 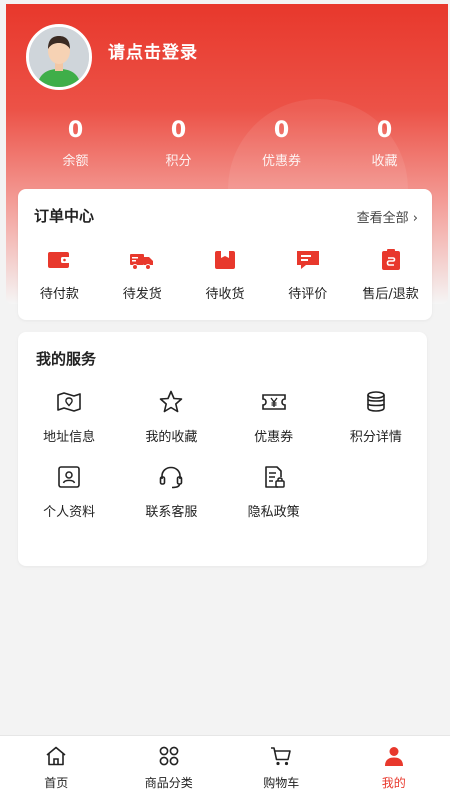 What do you see at coordinates (69, 477) in the screenshot?
I see `profile-icon` at bounding box center [69, 477].